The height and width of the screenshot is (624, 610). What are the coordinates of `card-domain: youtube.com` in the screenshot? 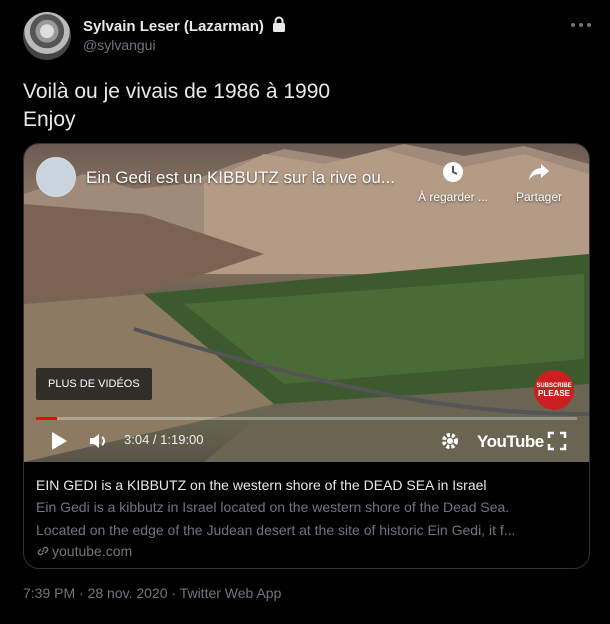 It's located at (306, 551).